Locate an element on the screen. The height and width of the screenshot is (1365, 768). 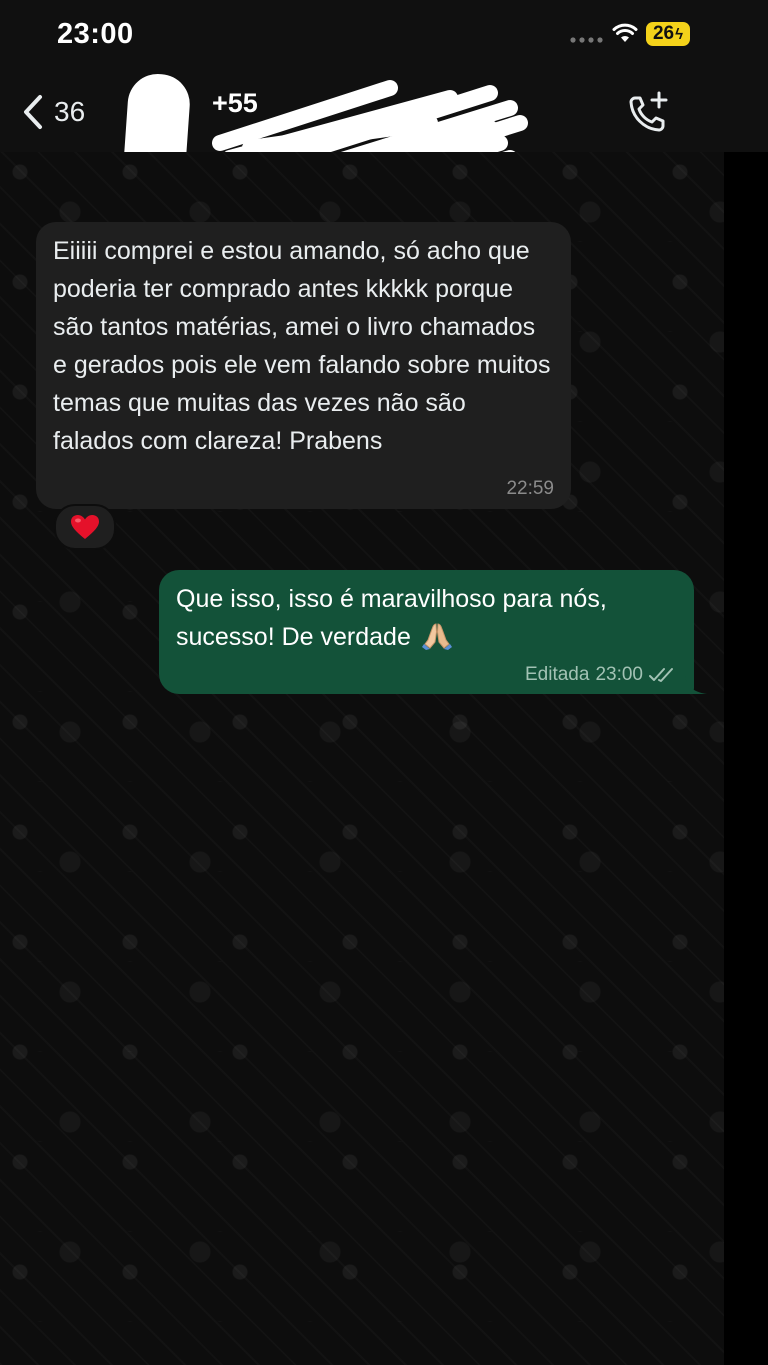
folded-hands-emoji-icon is located at coordinates (436, 636).